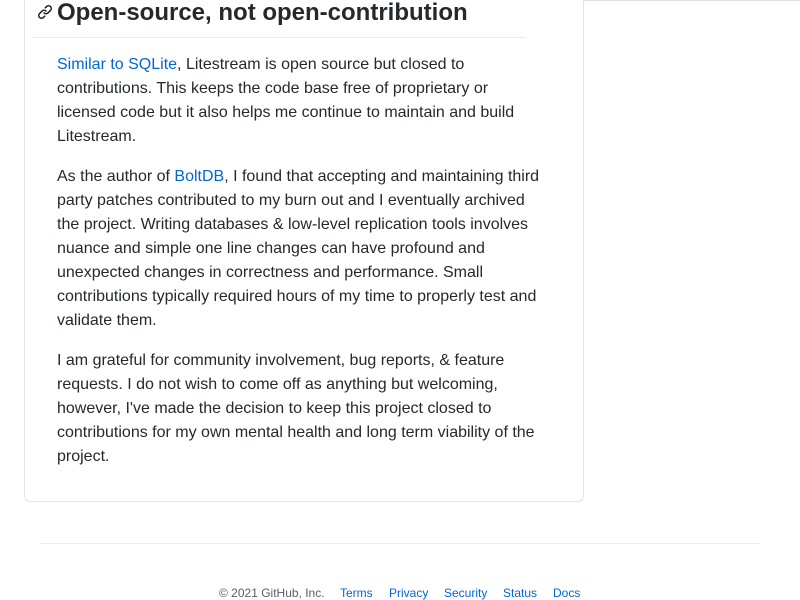  What do you see at coordinates (465, 592) in the screenshot?
I see `footer-link-security: Security` at bounding box center [465, 592].